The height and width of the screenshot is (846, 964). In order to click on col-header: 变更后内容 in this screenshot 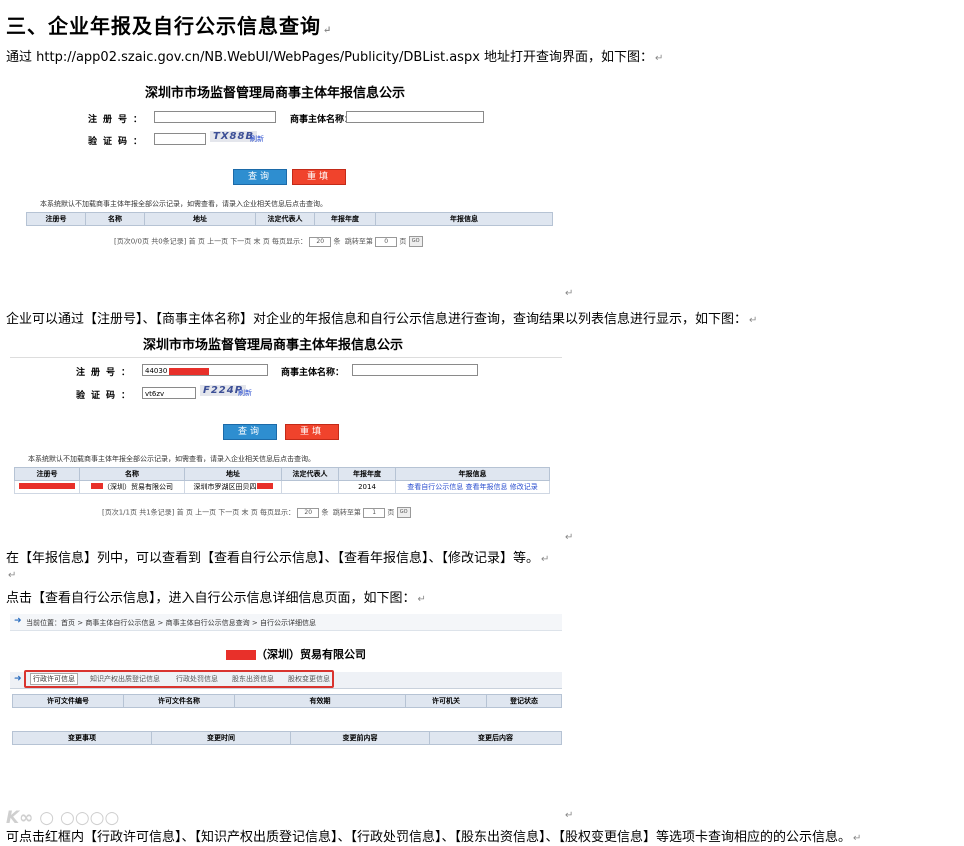, I will do `click(495, 738)`.